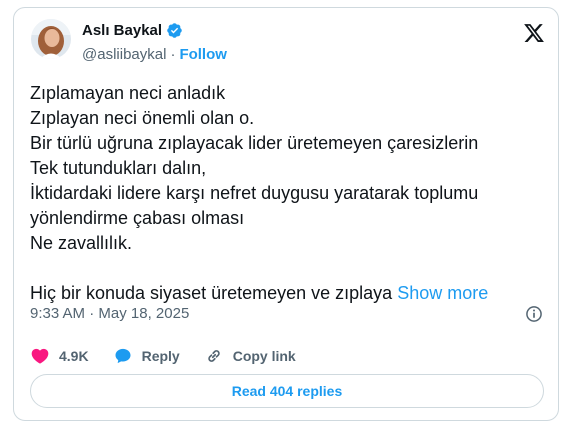  I want to click on reply-label: Reply, so click(160, 356).